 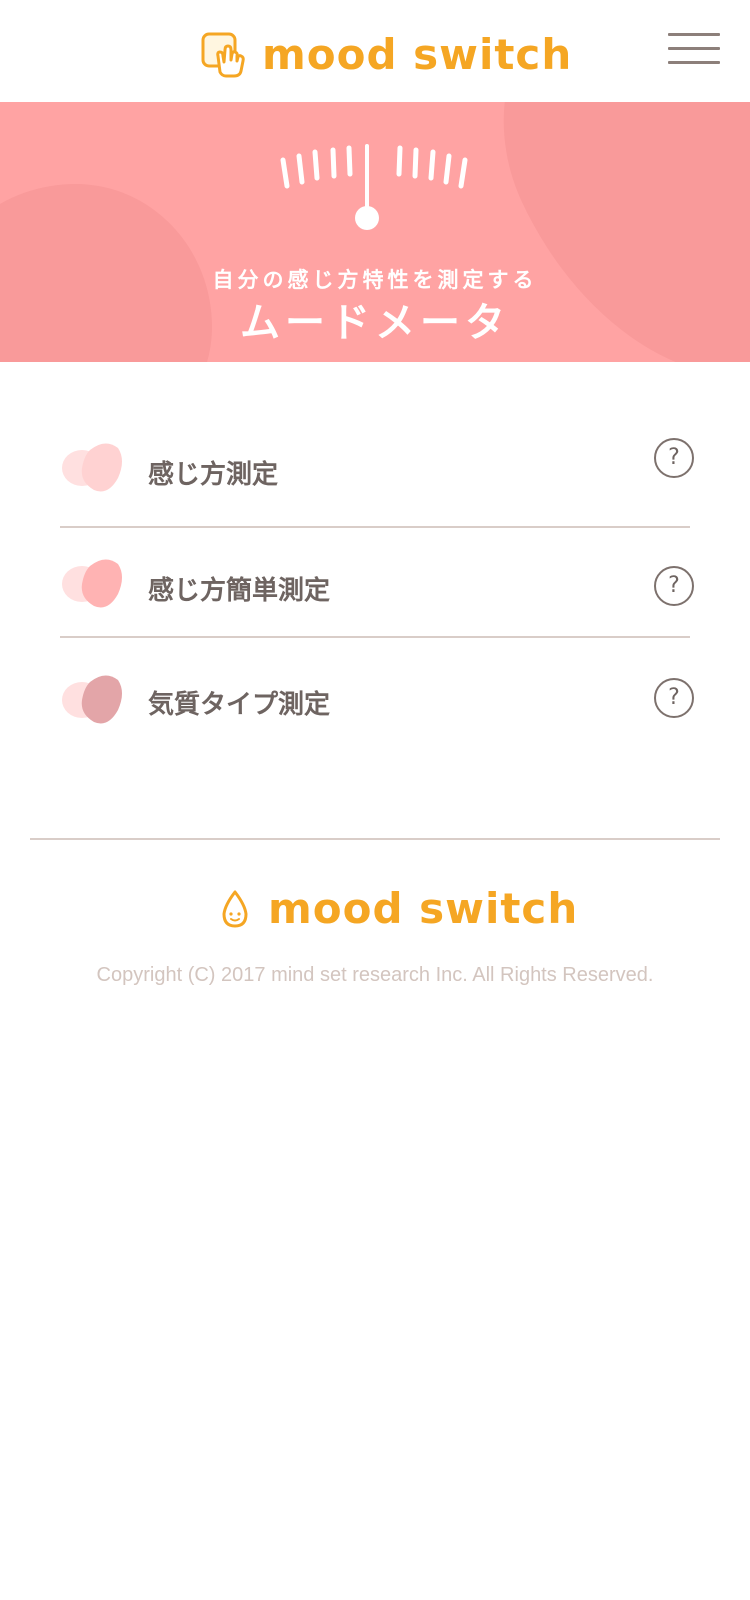 I want to click on logo-text: mood switch, so click(x=417, y=54).